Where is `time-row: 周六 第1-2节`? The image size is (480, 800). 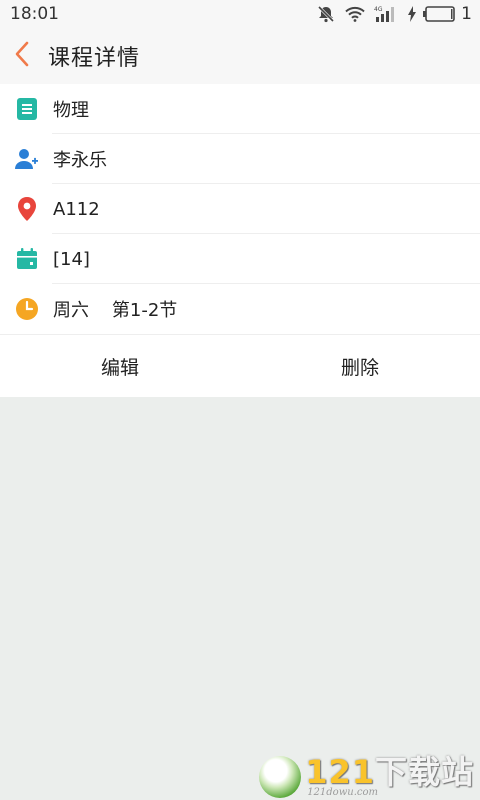 time-row: 周六 第1-2节 is located at coordinates (240, 309).